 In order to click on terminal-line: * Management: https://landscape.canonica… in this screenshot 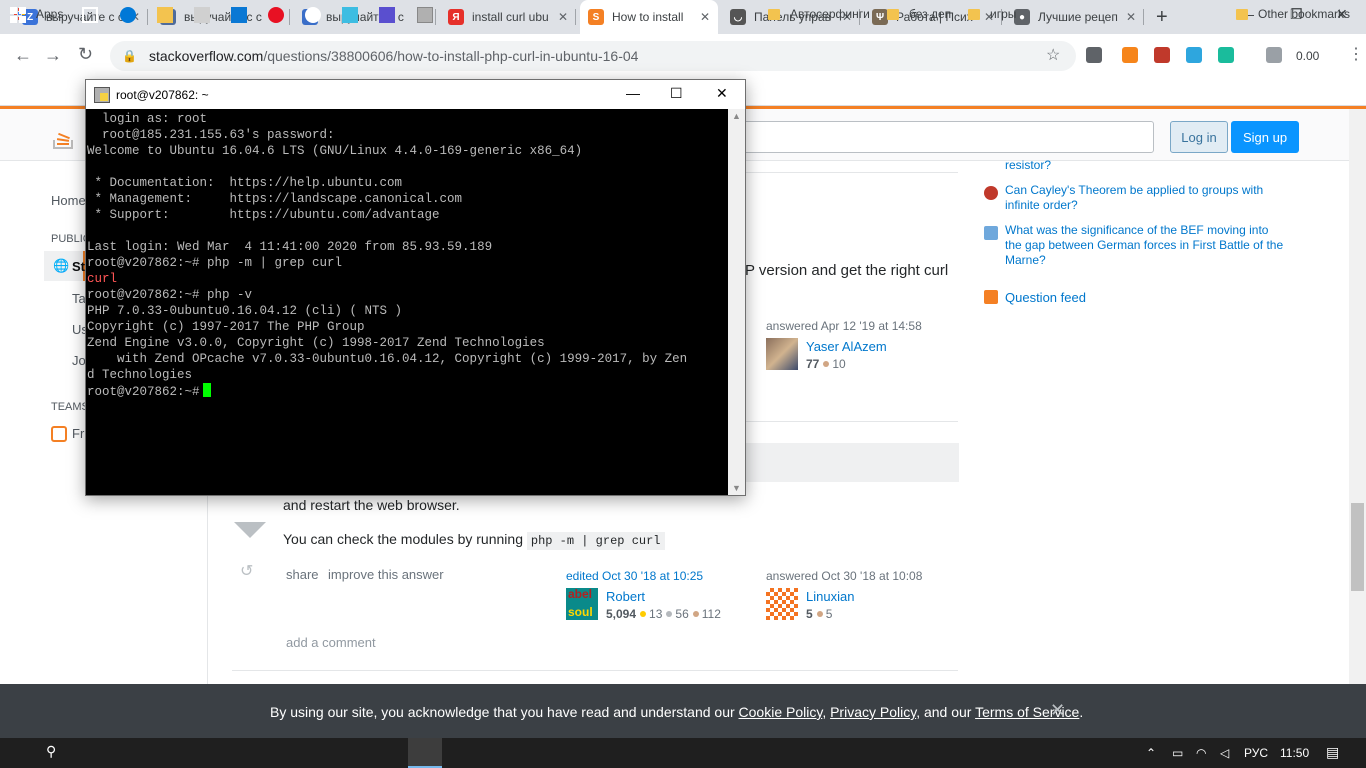, I will do `click(275, 199)`.